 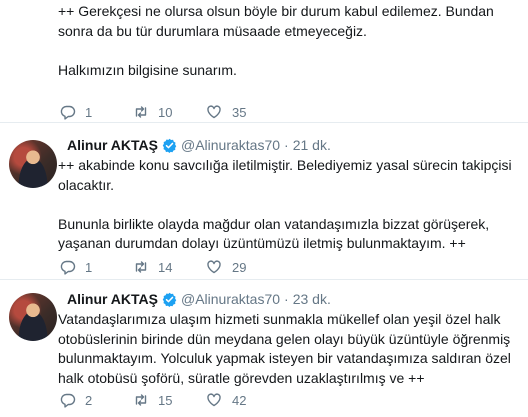 I want to click on tweet-header: Alinur AKTAŞ @Alinuraktas70 · 23 dk., so click(x=199, y=299).